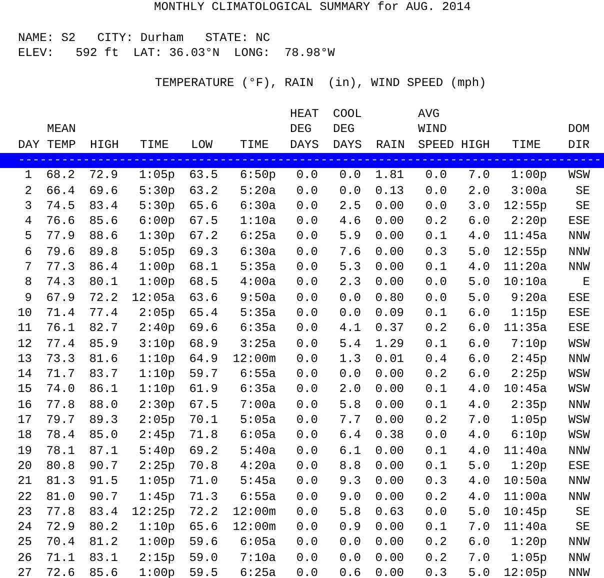 The height and width of the screenshot is (578, 604). Describe the element at coordinates (156, 206) in the screenshot. I see `table-cell: 5:30p` at that location.